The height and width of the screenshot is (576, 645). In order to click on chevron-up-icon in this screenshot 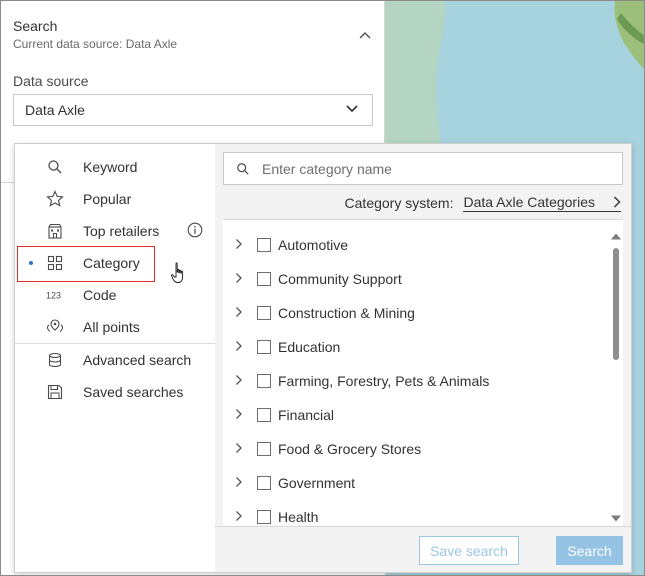, I will do `click(365, 35)`.